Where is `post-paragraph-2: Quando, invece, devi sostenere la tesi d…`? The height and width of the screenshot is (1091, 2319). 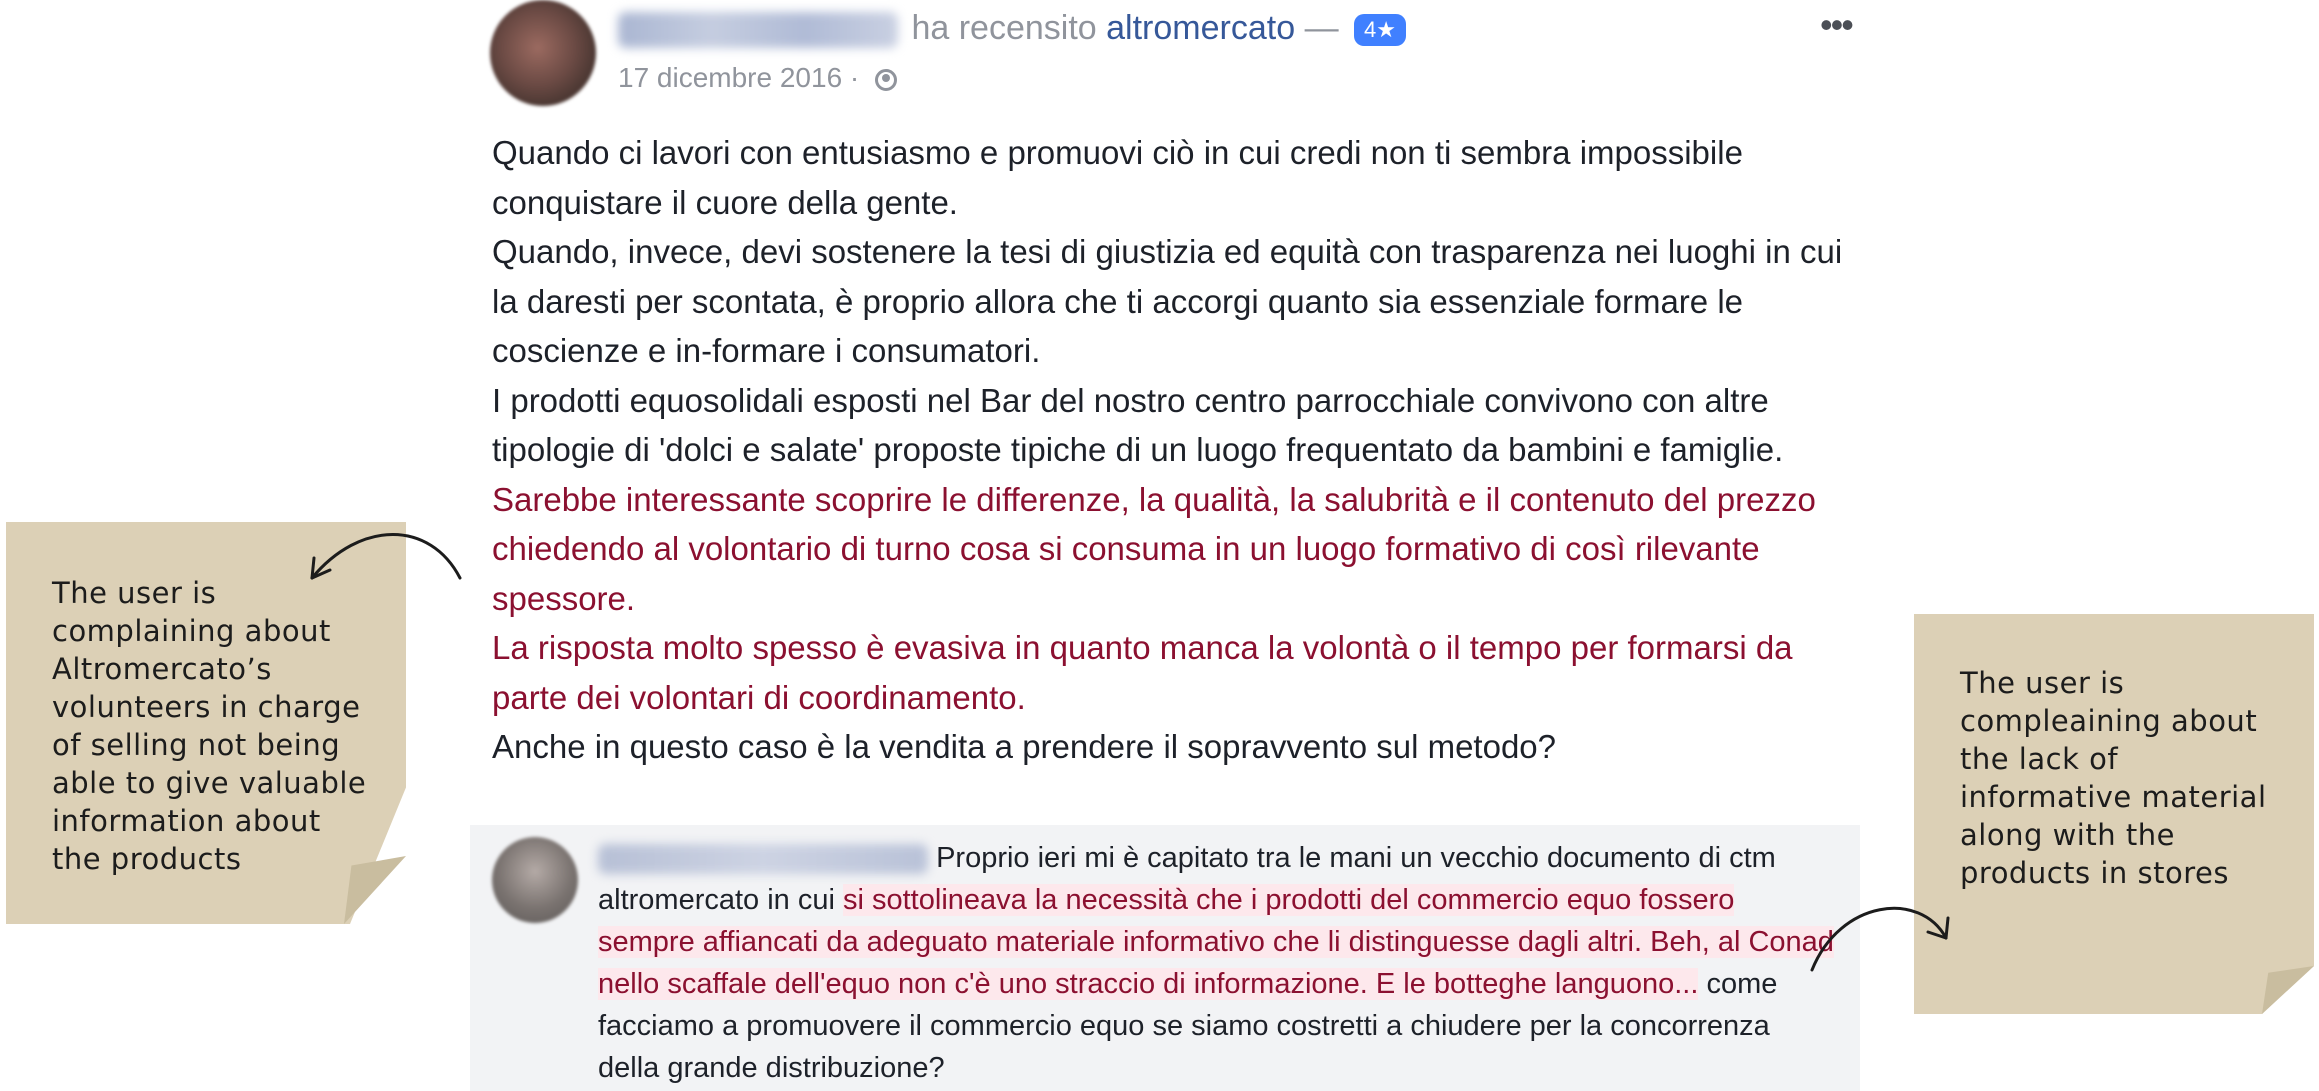
post-paragraph-2: Quando, invece, devi sostenere la tesi d… is located at coordinates (1167, 301).